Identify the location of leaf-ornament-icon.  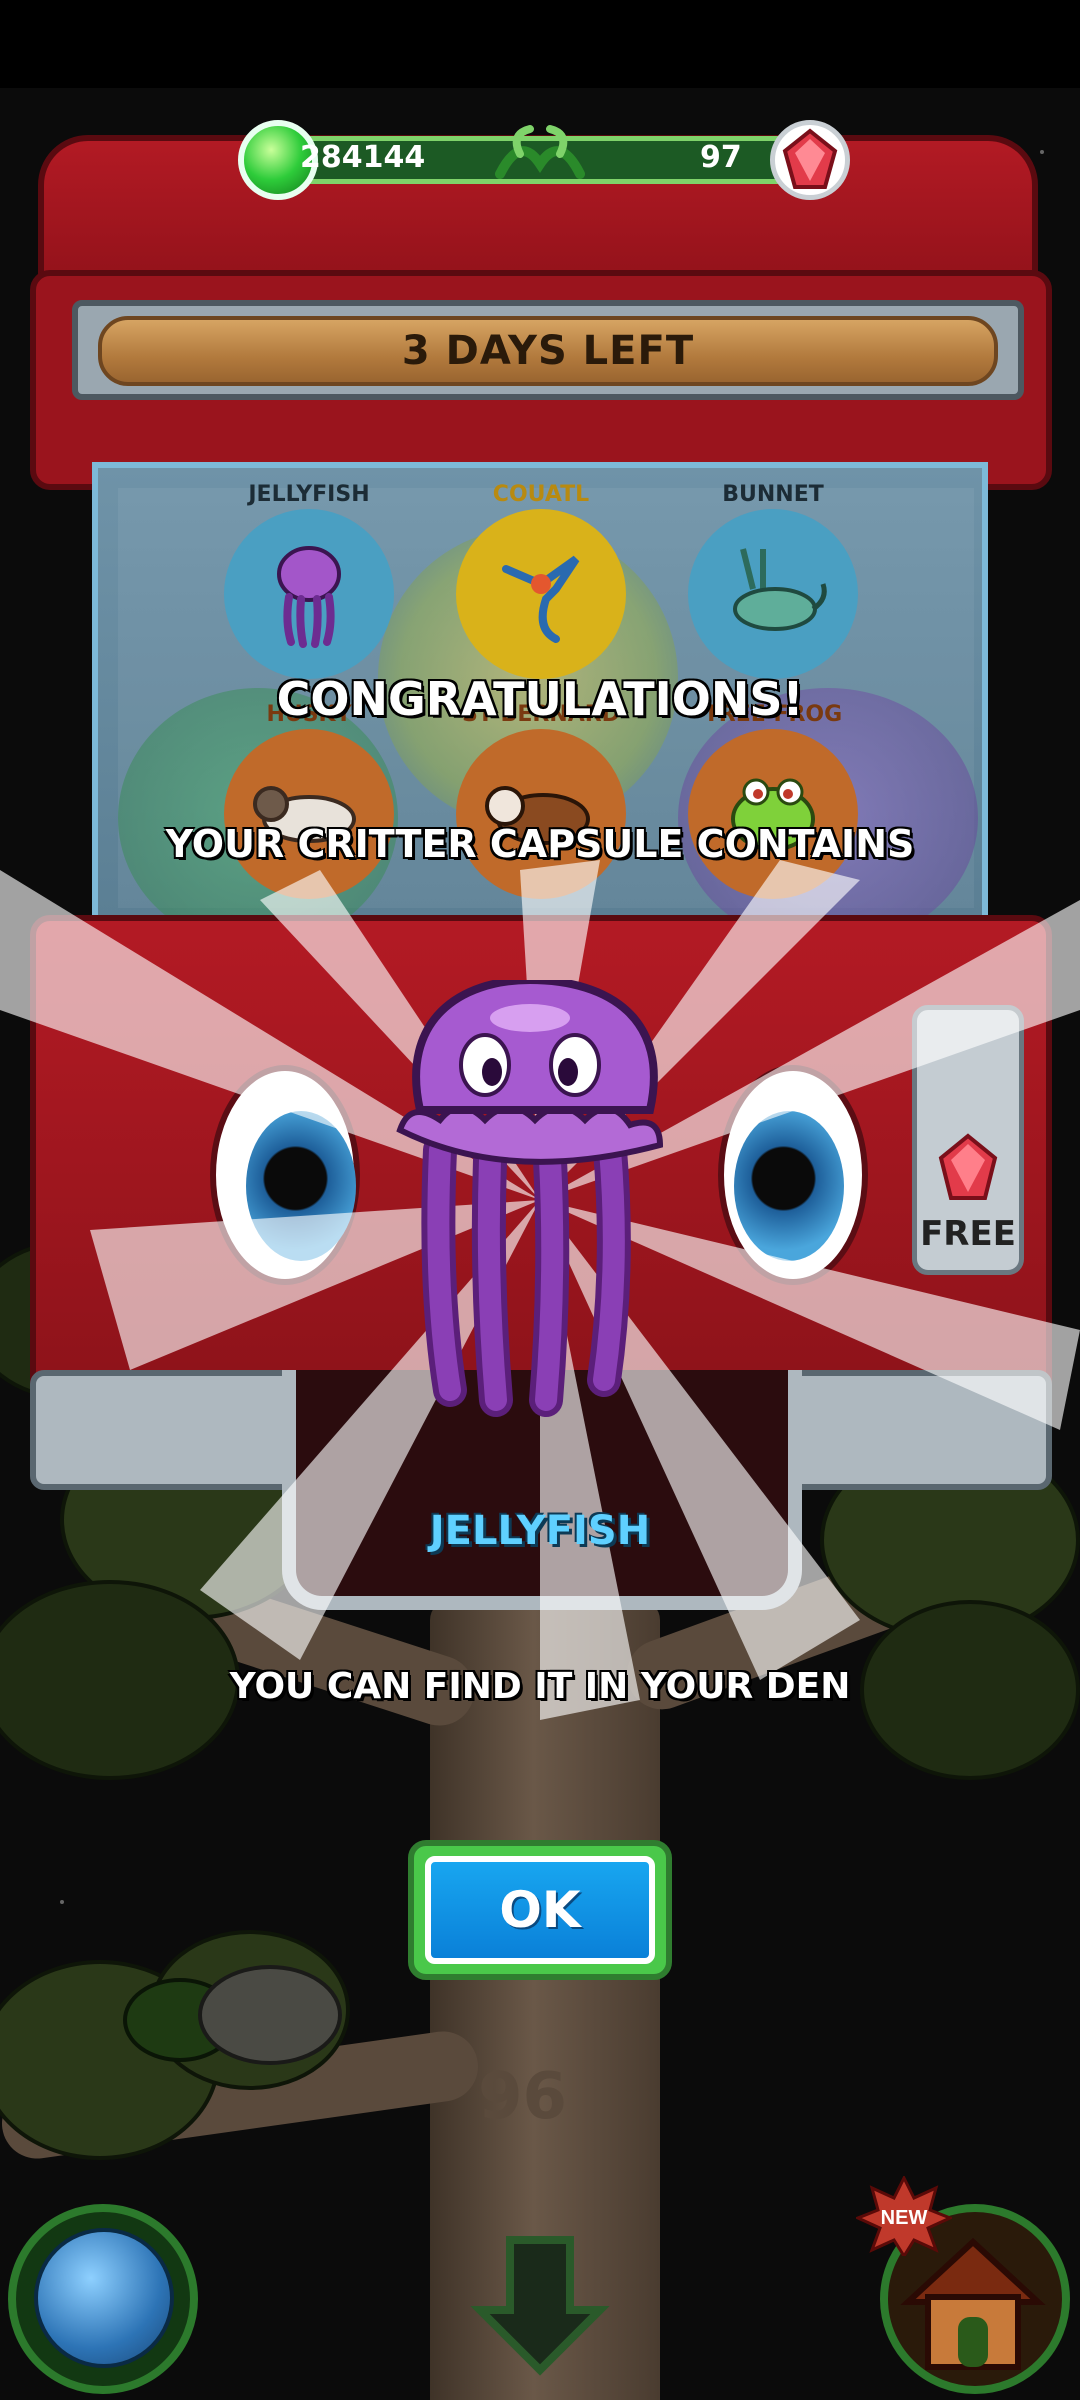
(540, 152).